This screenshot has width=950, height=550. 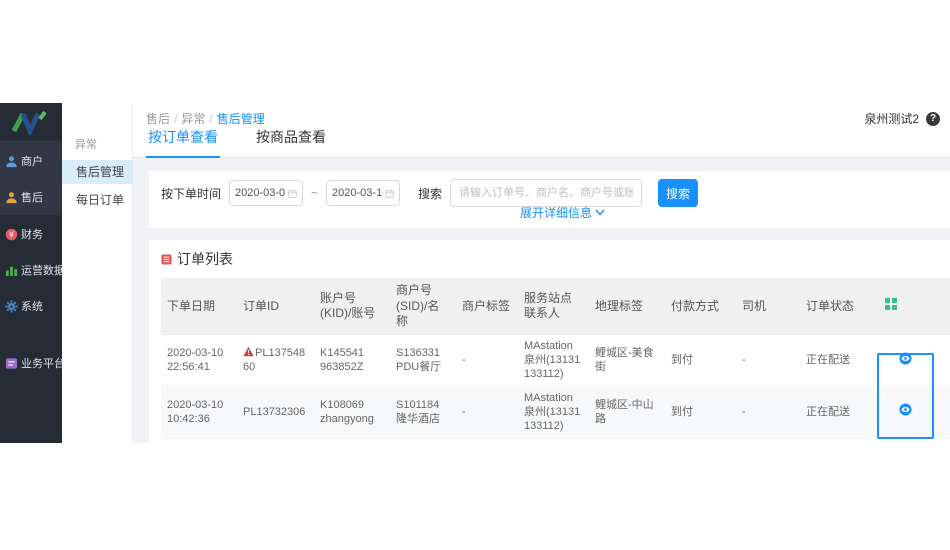 I want to click on username: 泉州测试2, so click(x=891, y=118).